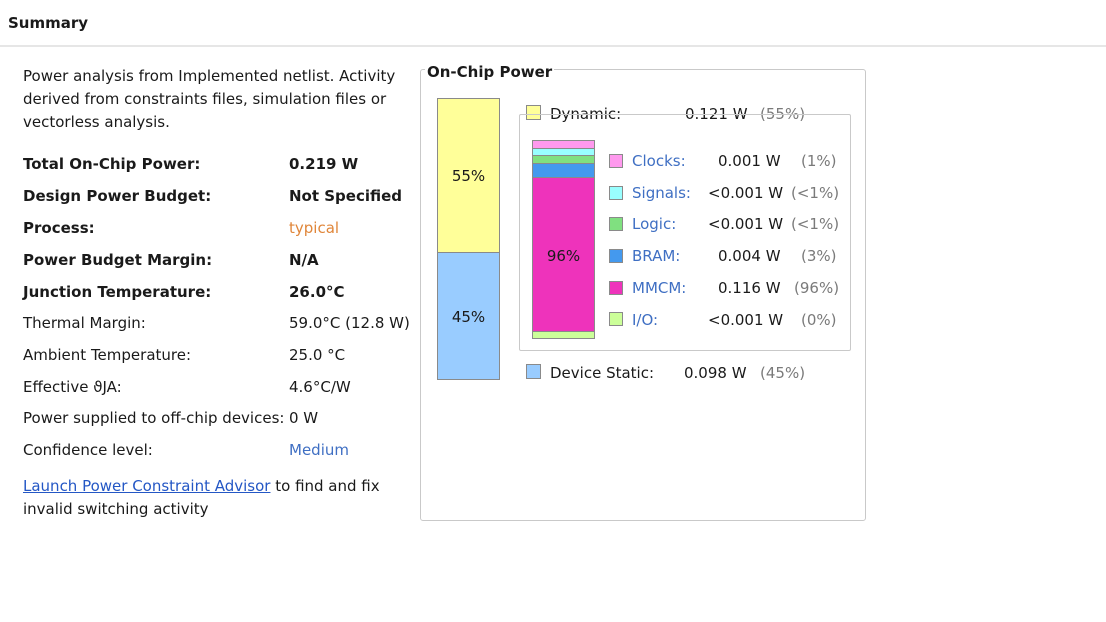  Describe the element at coordinates (616, 288) in the screenshot. I see `mmcm-swatch` at that location.